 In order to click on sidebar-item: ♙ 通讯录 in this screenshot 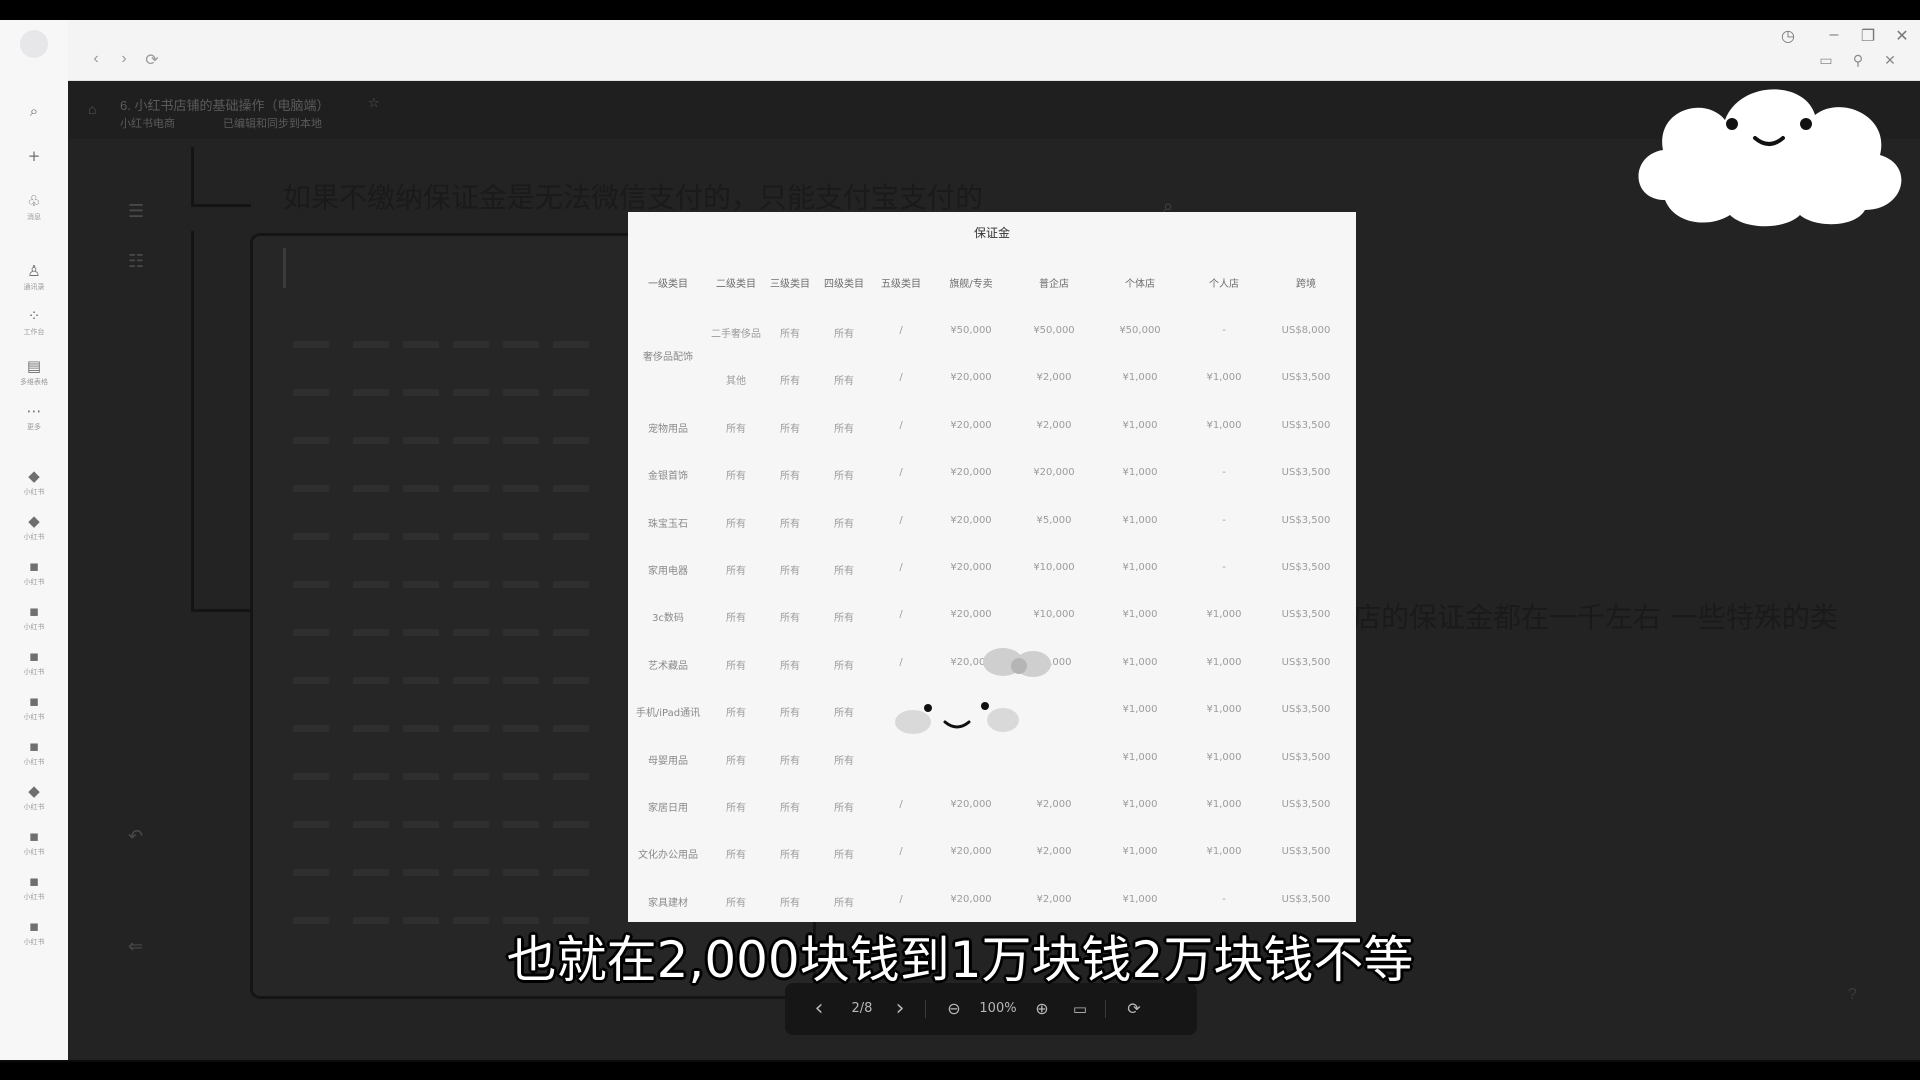, I will do `click(34, 277)`.